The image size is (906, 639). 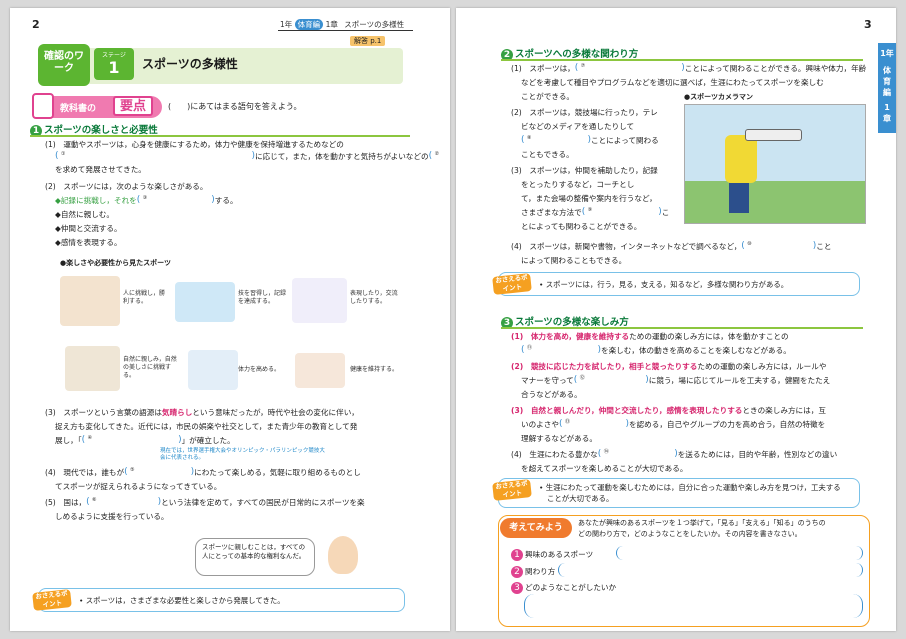 What do you see at coordinates (578, 184) in the screenshot?
I see `text-line: をとったりするなど，コーチとし` at bounding box center [578, 184].